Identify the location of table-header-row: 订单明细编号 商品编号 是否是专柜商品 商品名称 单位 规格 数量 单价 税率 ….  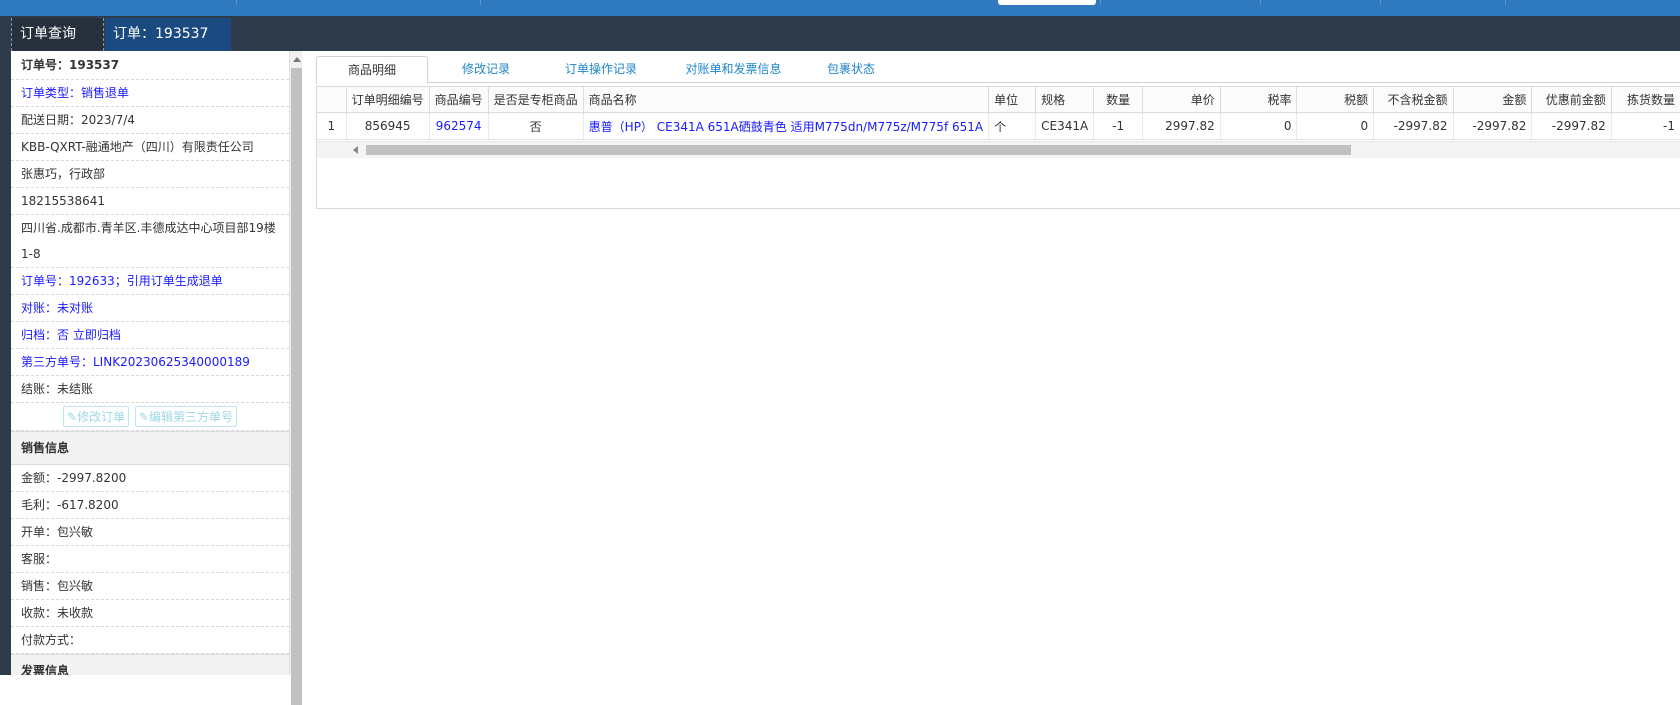
(998, 100).